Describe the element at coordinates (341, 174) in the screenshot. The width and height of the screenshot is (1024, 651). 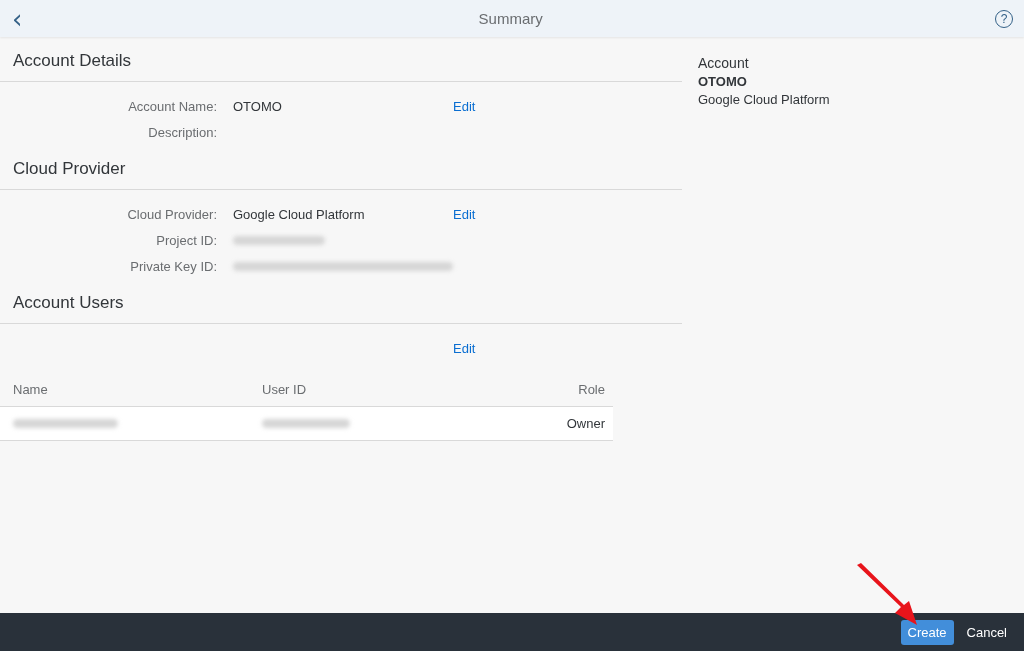
I see `section-heading: Cloud Provider` at that location.